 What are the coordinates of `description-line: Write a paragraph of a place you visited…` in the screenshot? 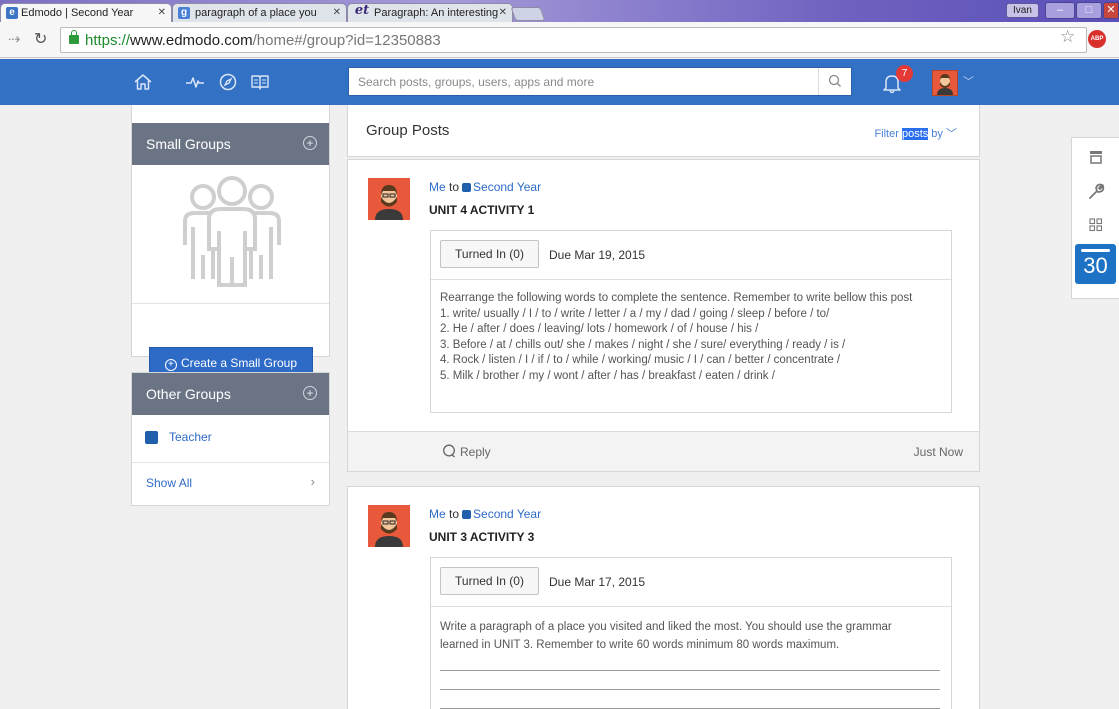 It's located at (666, 627).